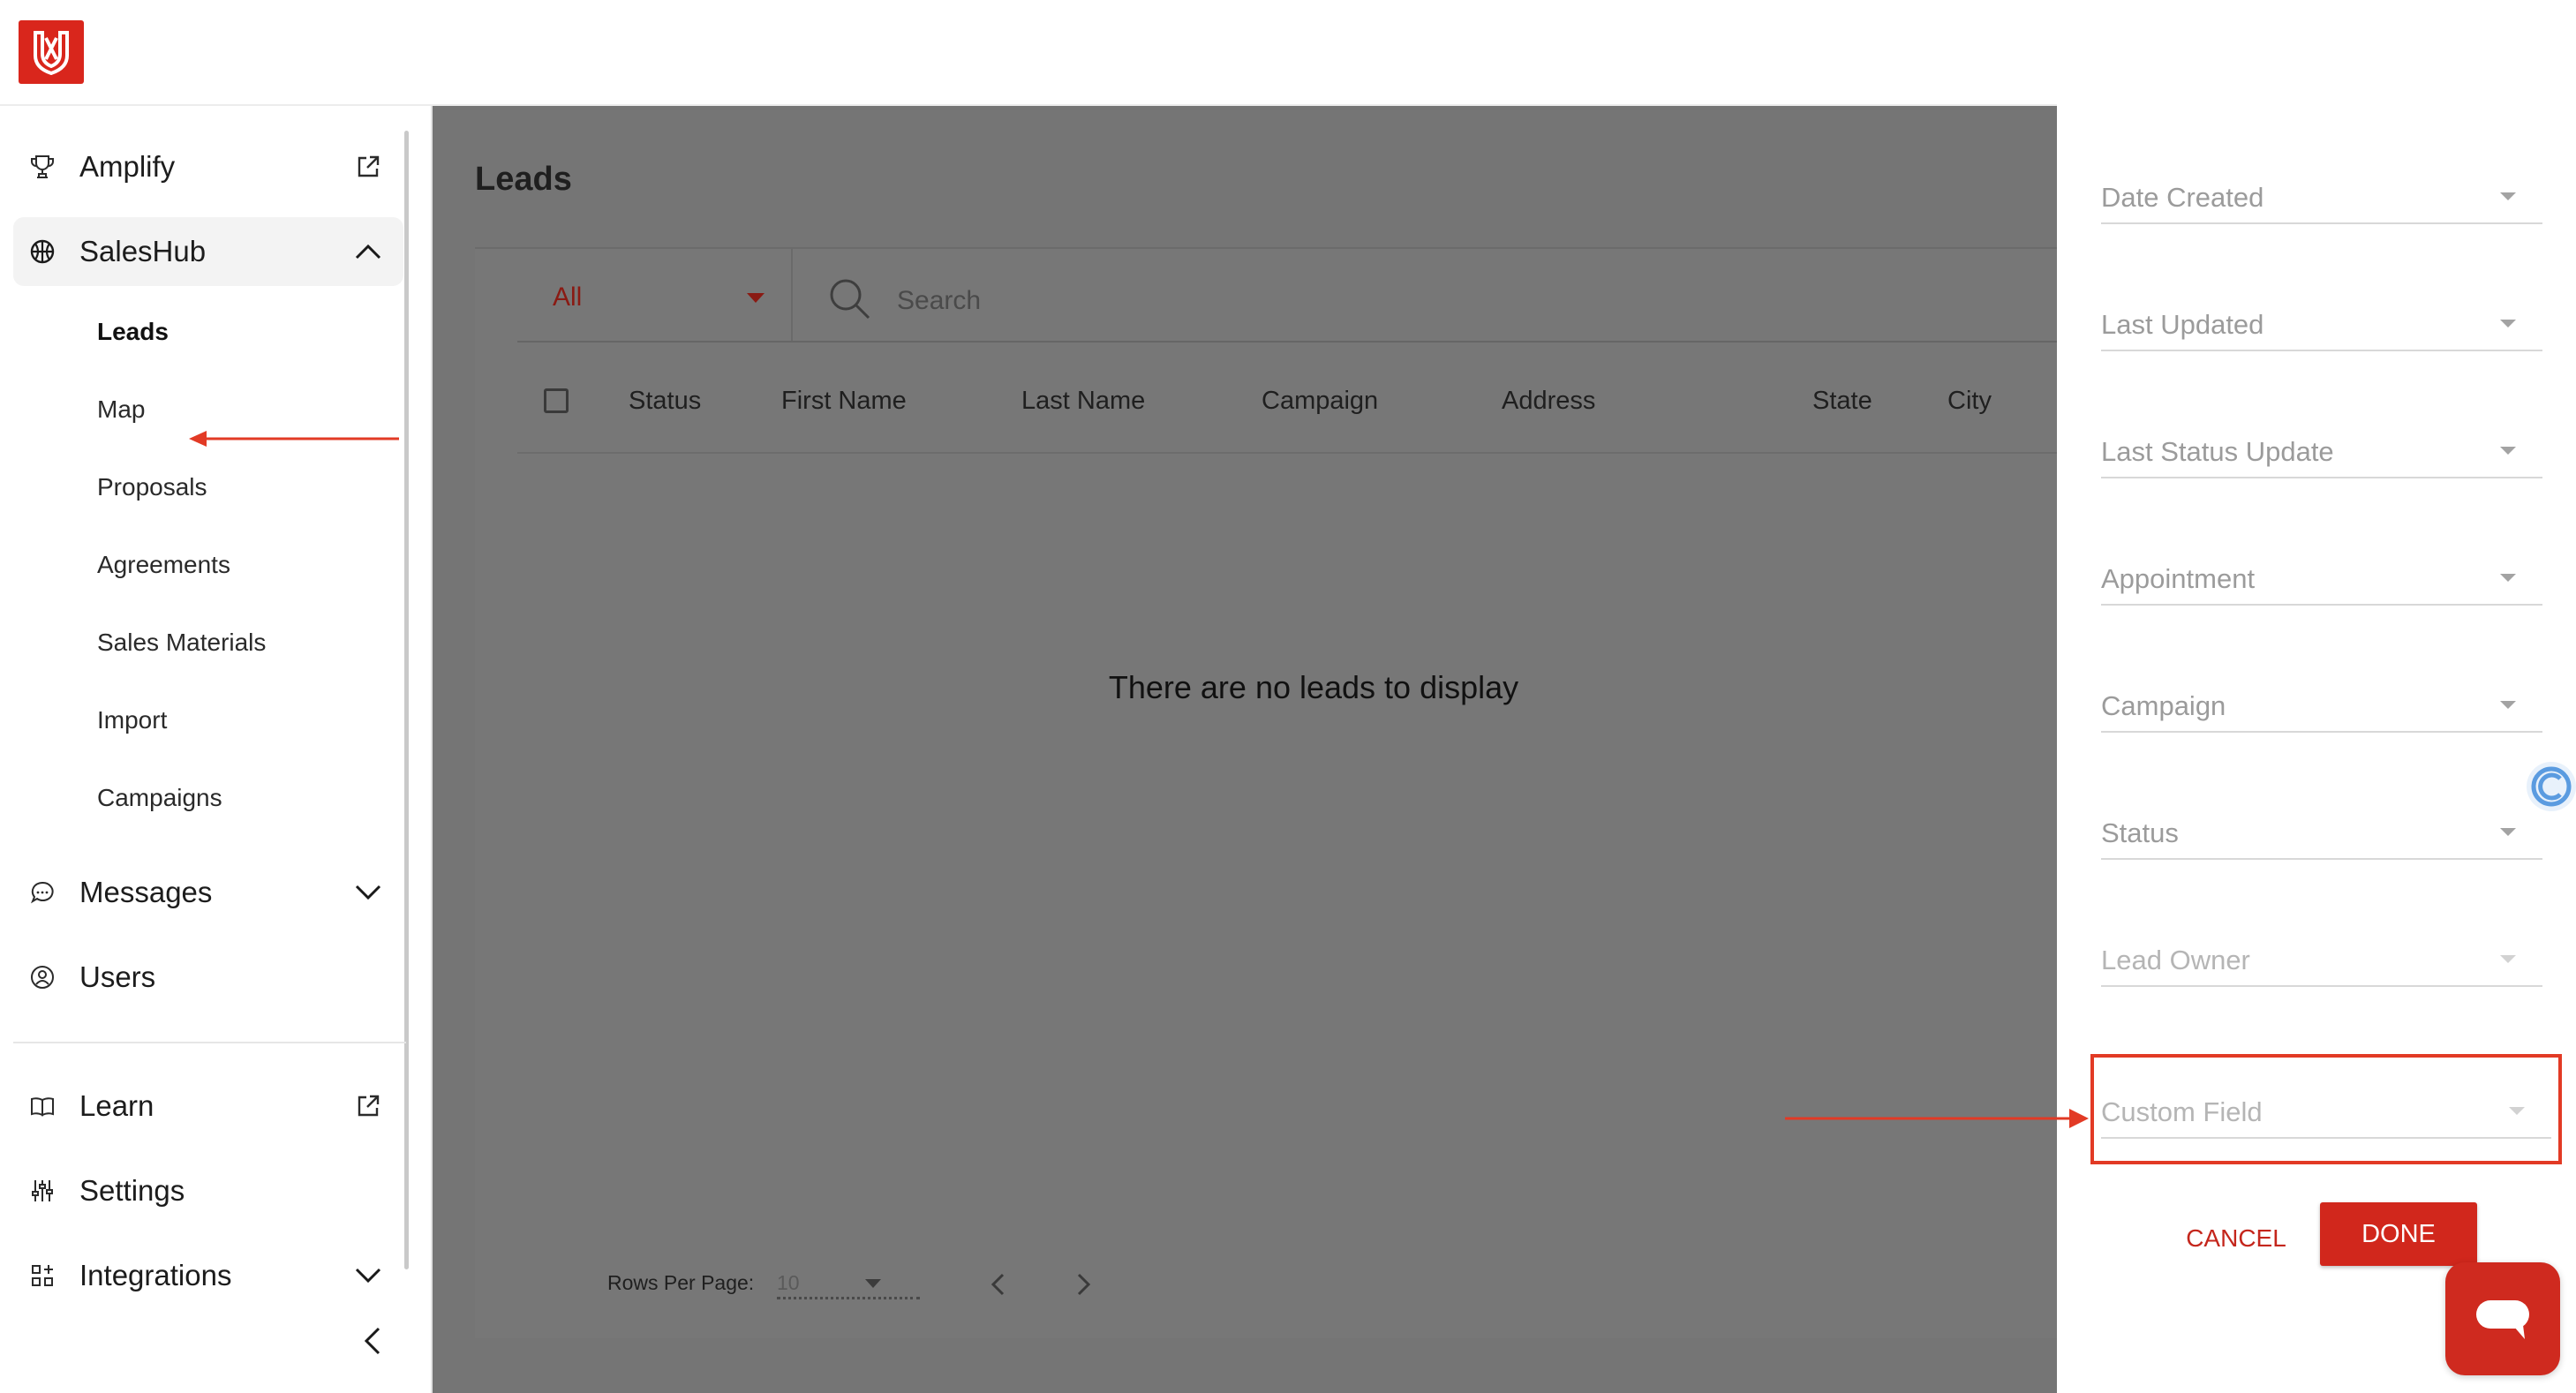  I want to click on chat-icon, so click(2502, 1319).